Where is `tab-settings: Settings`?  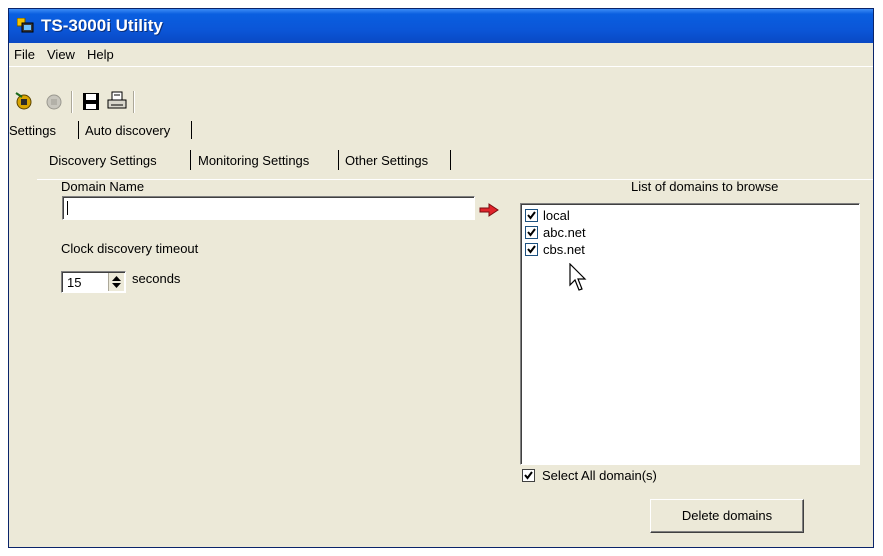
tab-settings: Settings is located at coordinates (32, 130).